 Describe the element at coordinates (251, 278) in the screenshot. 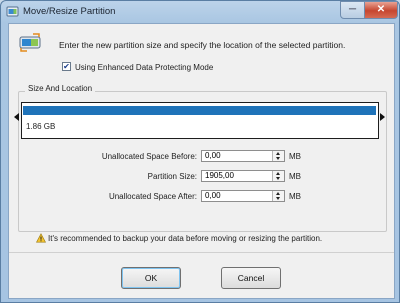

I see `cancel-button: Cancel` at that location.